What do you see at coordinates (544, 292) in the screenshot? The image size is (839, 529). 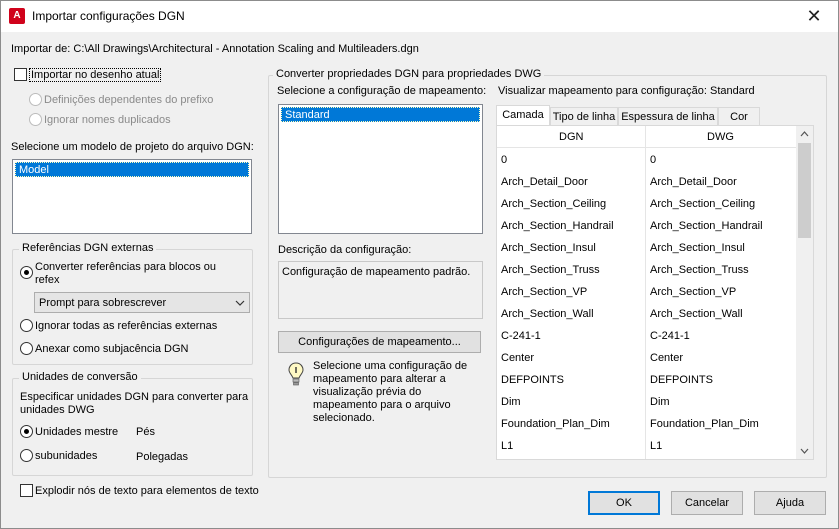 I see `dgn-layer-cell: Arch_Section_VP` at bounding box center [544, 292].